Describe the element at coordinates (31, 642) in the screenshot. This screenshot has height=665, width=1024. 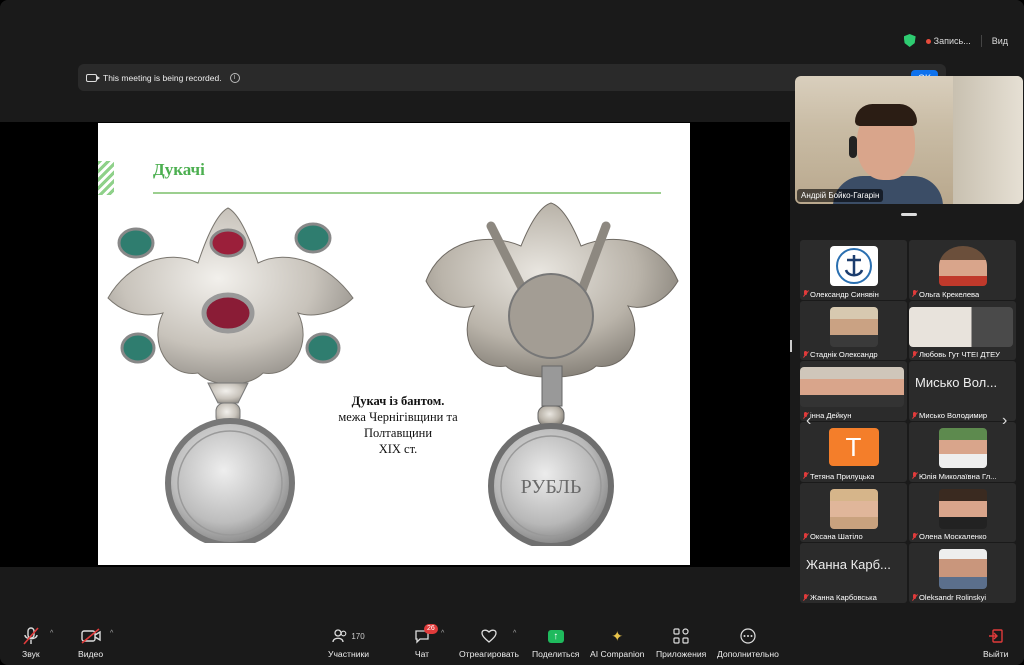
I see `audio-button: Звук` at that location.